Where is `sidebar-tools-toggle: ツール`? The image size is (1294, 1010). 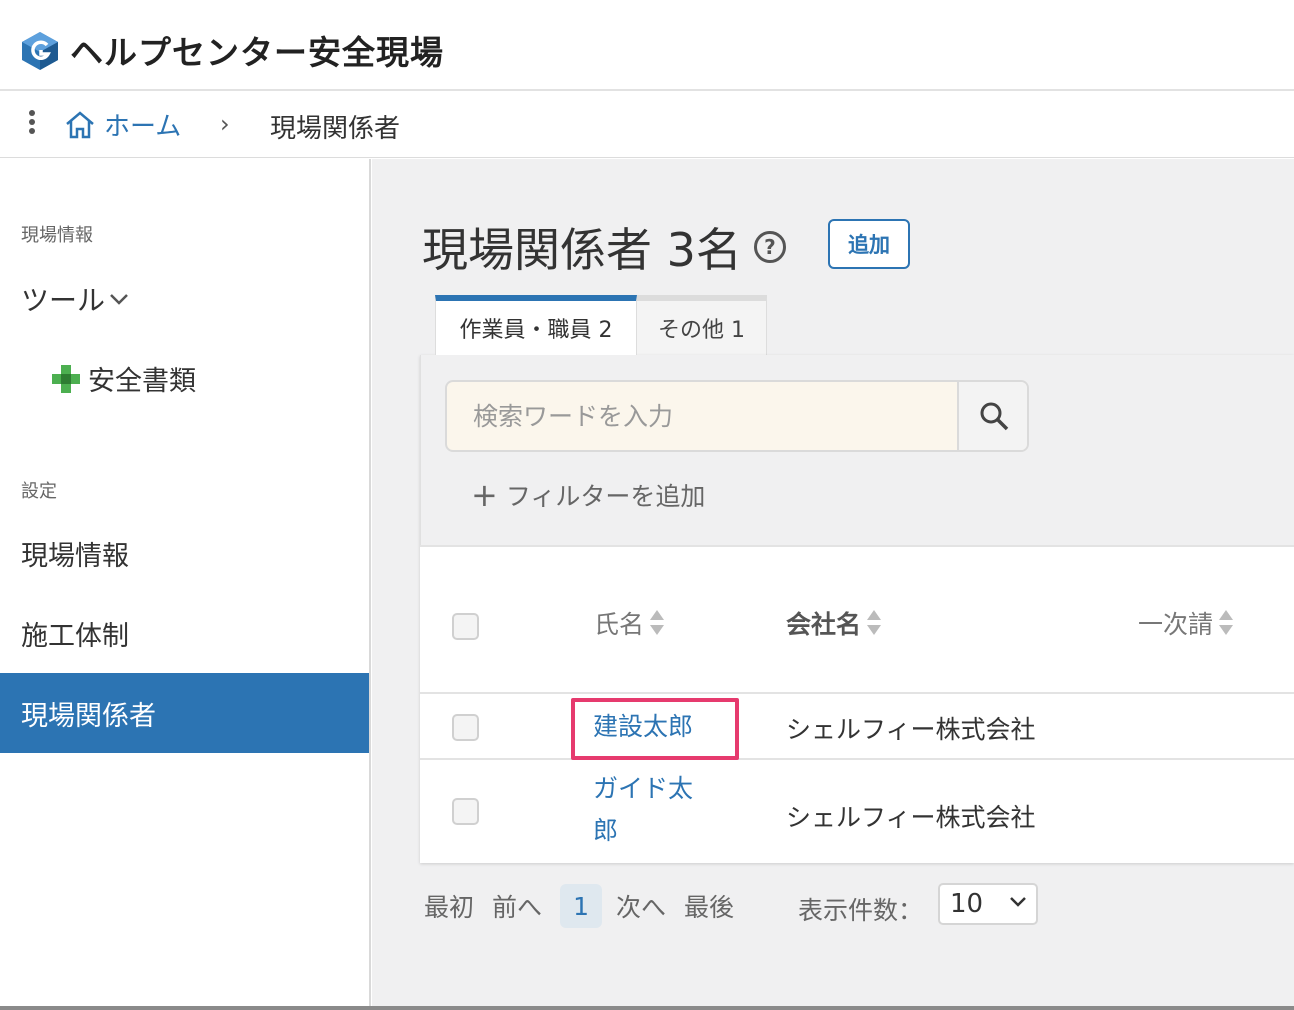 sidebar-tools-toggle: ツール is located at coordinates (75, 299).